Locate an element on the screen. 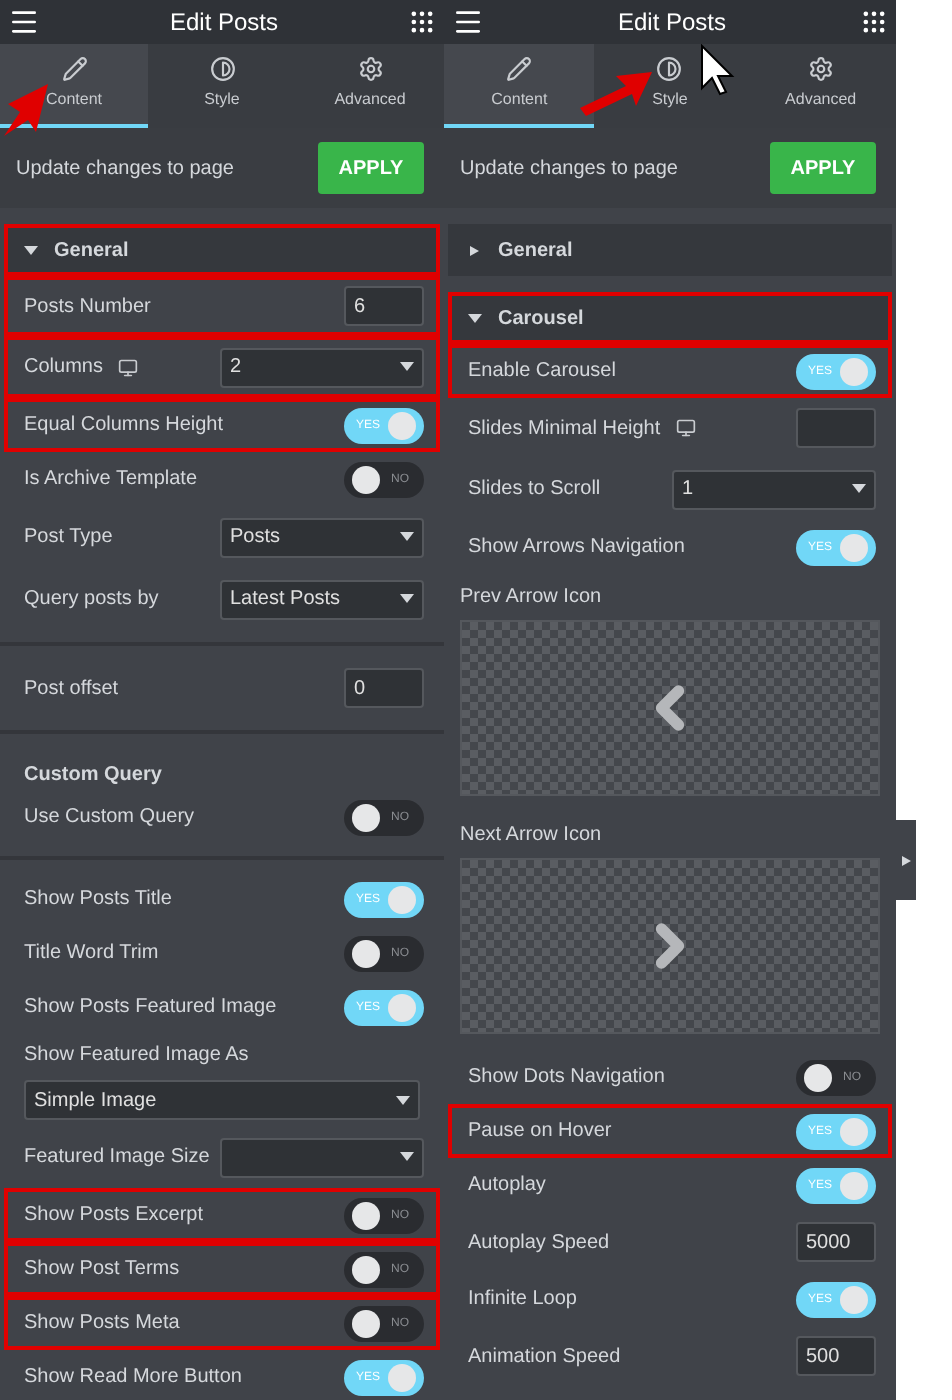 Image resolution: width=952 pixels, height=1400 pixels. field-label: Animation Speed is located at coordinates (544, 1357).